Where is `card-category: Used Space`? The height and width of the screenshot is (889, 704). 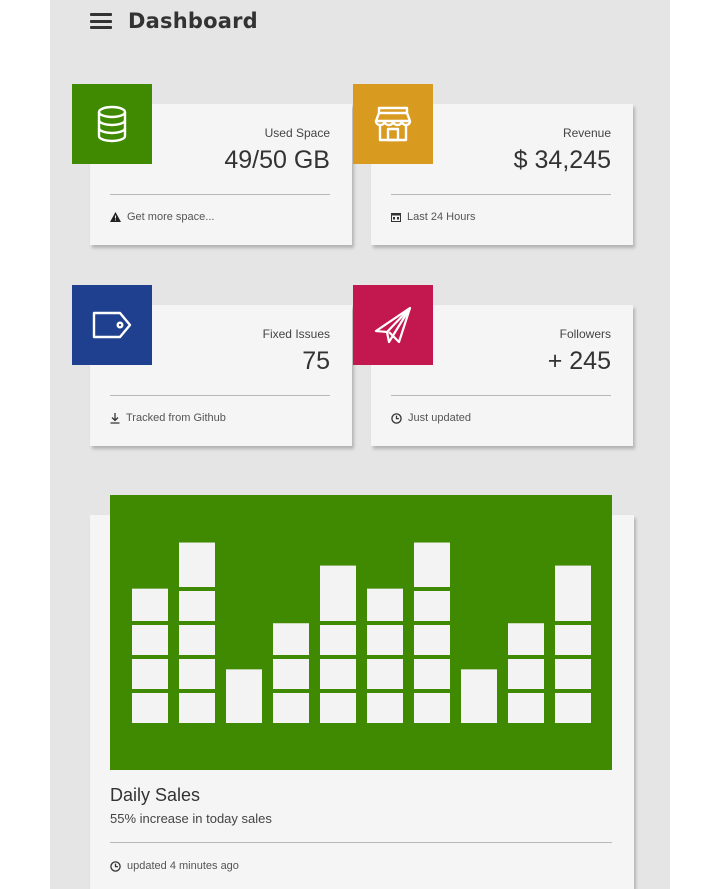 card-category: Used Space is located at coordinates (297, 133).